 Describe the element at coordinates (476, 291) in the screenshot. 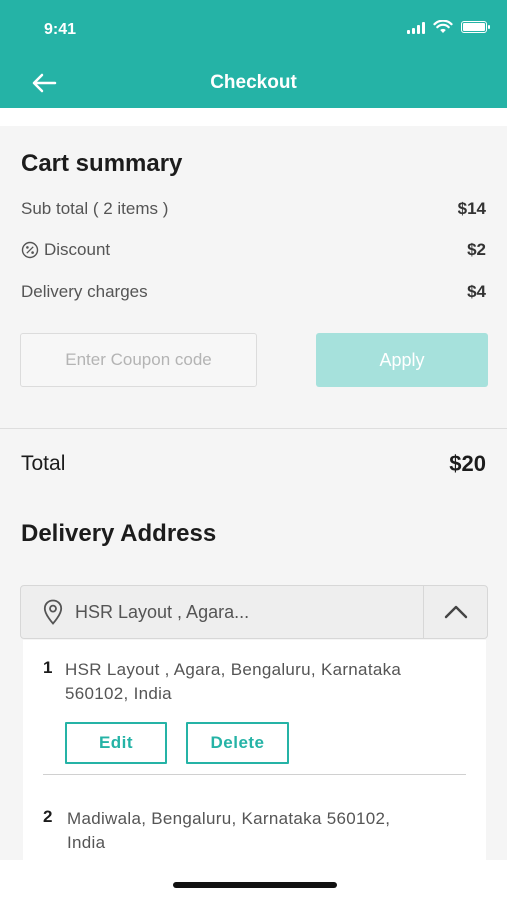

I see `delivery-charges-value: $4` at that location.